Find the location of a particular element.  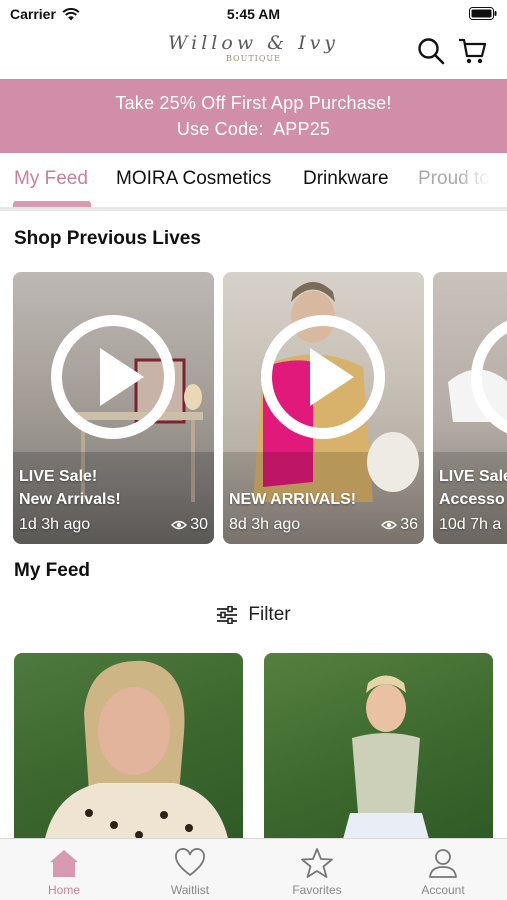

promo-line-2: Use Code: APP25 is located at coordinates (253, 129).